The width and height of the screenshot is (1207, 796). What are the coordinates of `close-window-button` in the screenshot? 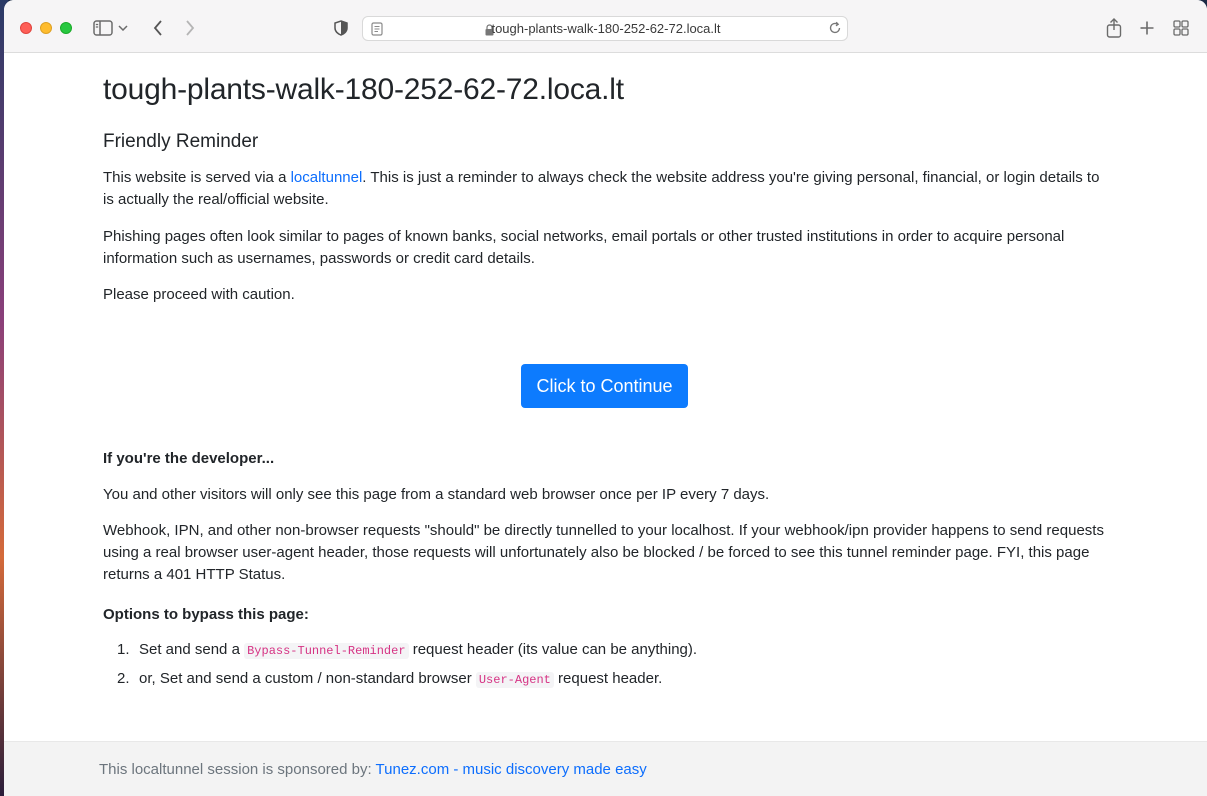 It's located at (26, 28).